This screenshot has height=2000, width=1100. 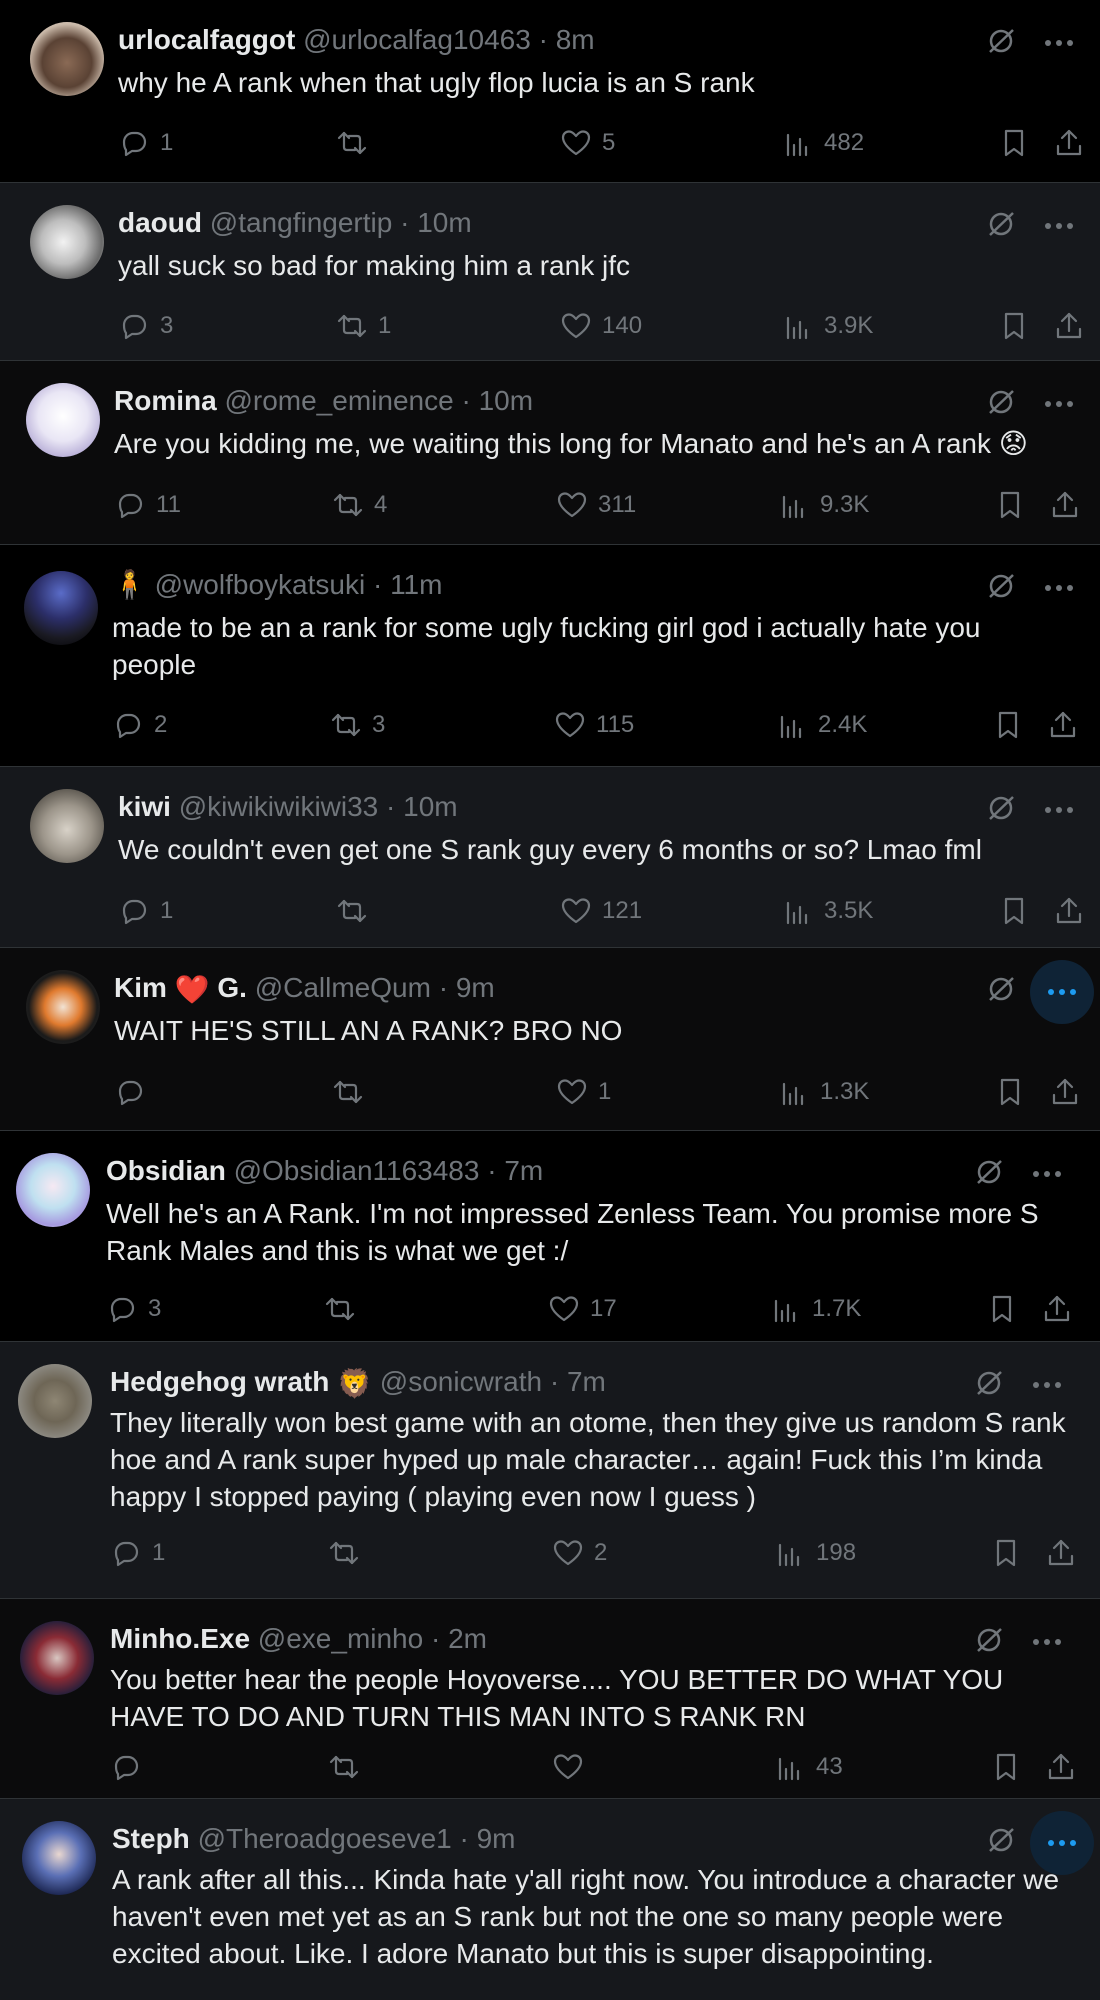 I want to click on display-name: Kim, so click(x=140, y=987).